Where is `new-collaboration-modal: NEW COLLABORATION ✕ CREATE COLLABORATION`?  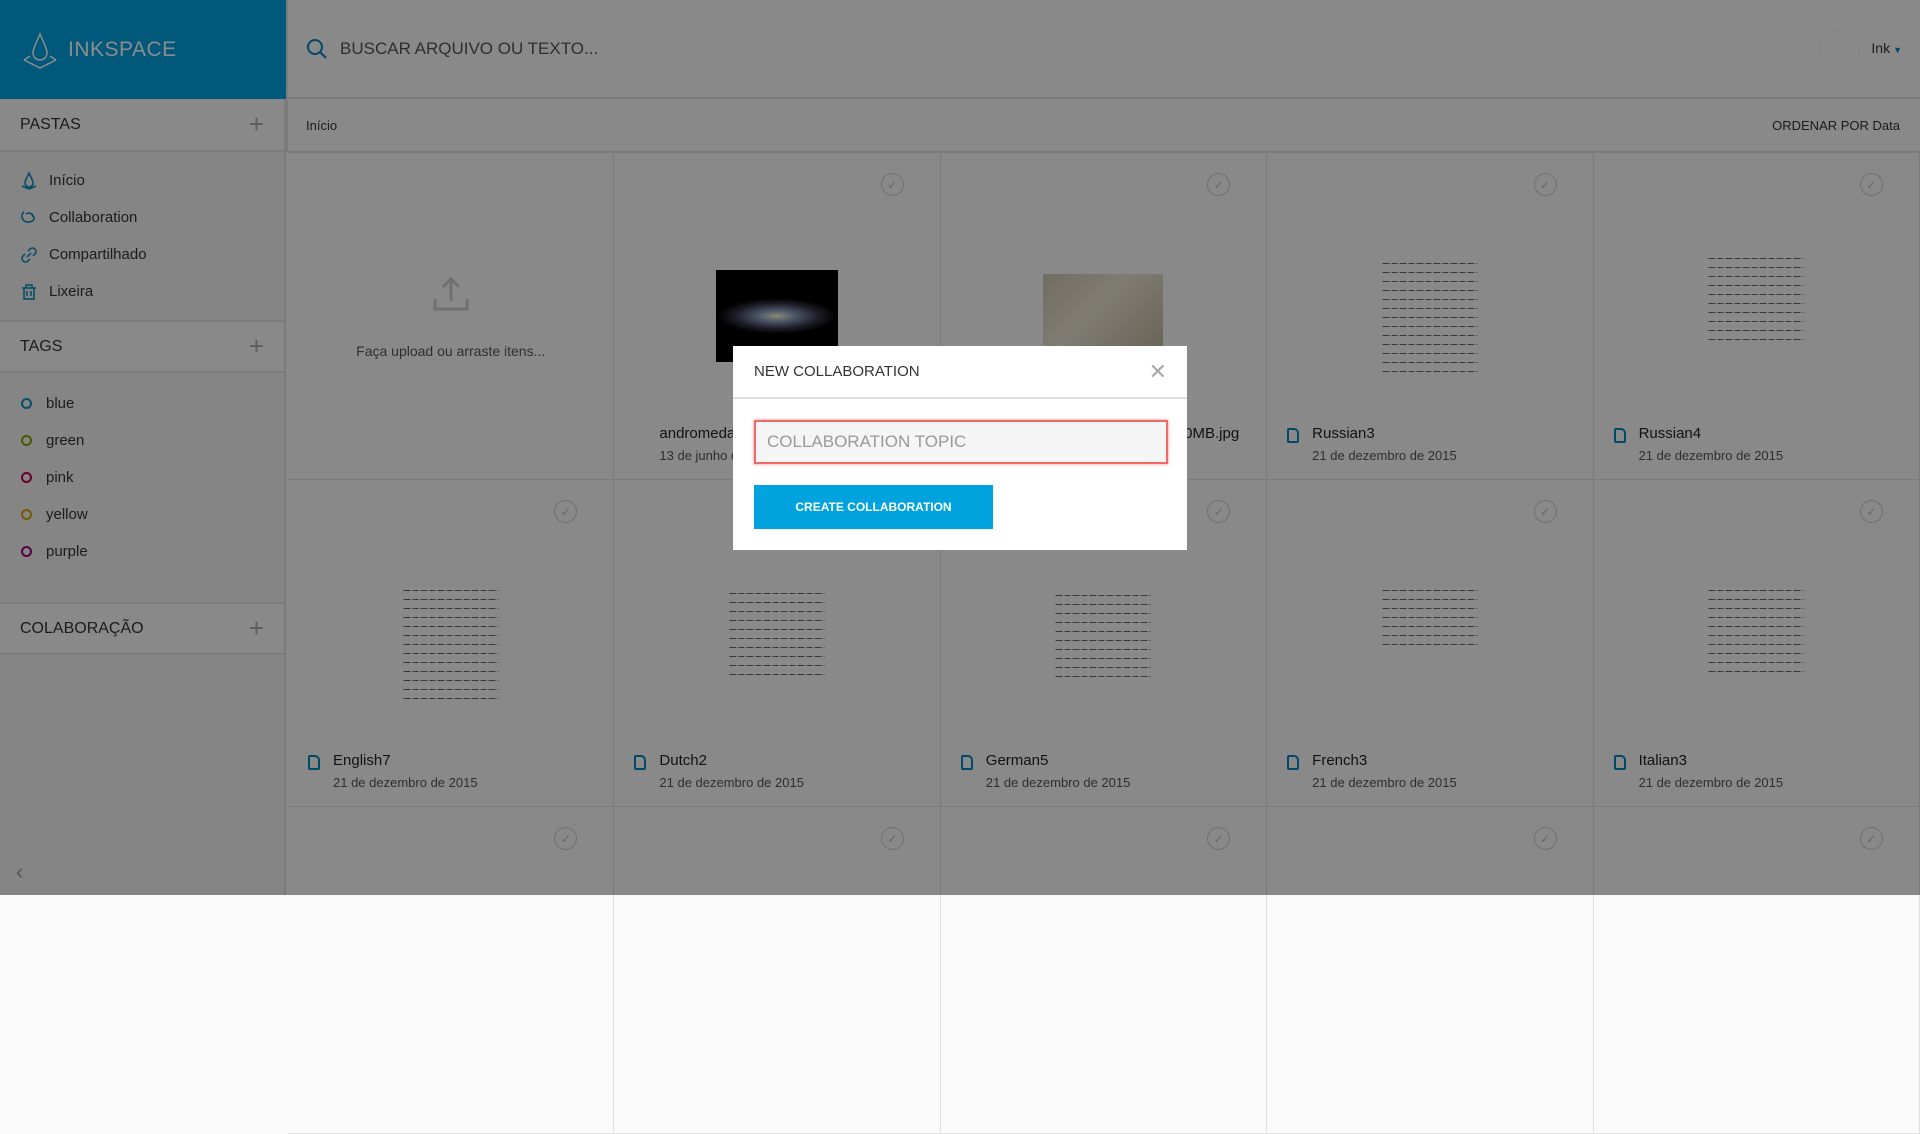
new-collaboration-modal: NEW COLLABORATION ✕ CREATE COLLABORATION is located at coordinates (960, 448).